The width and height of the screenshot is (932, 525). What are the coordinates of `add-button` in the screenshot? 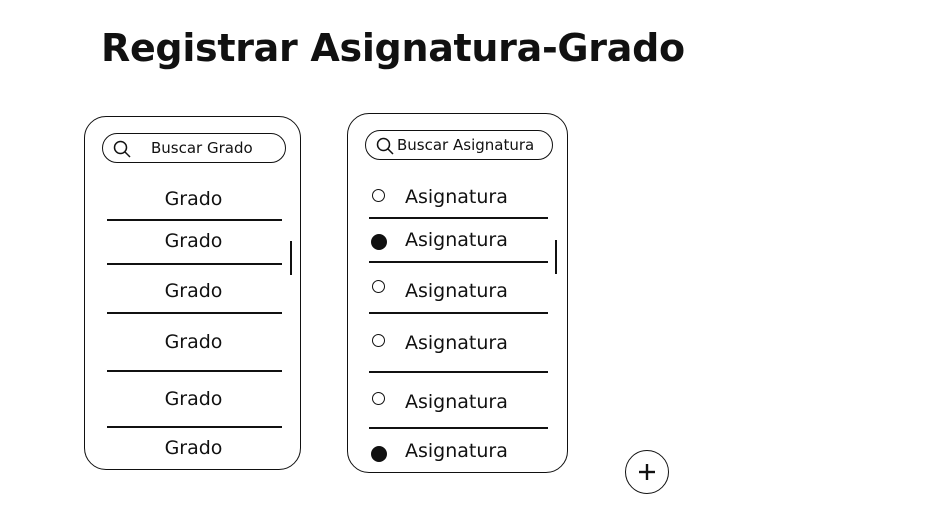 It's located at (647, 472).